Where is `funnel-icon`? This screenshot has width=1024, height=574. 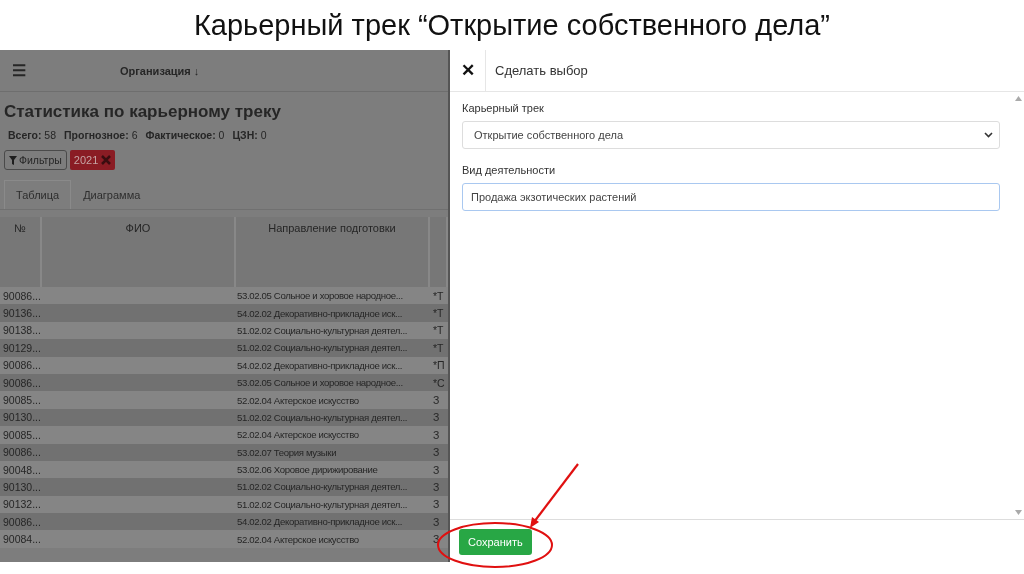
funnel-icon is located at coordinates (13, 160).